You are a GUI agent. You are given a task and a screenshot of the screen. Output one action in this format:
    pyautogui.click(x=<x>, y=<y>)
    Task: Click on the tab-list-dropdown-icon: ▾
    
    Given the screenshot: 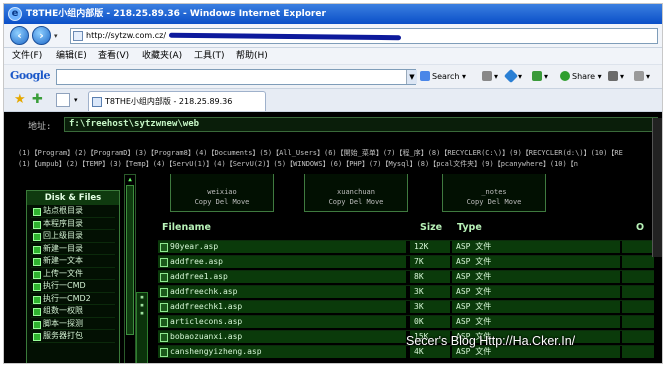 What is the action you would take?
    pyautogui.click(x=76, y=100)
    